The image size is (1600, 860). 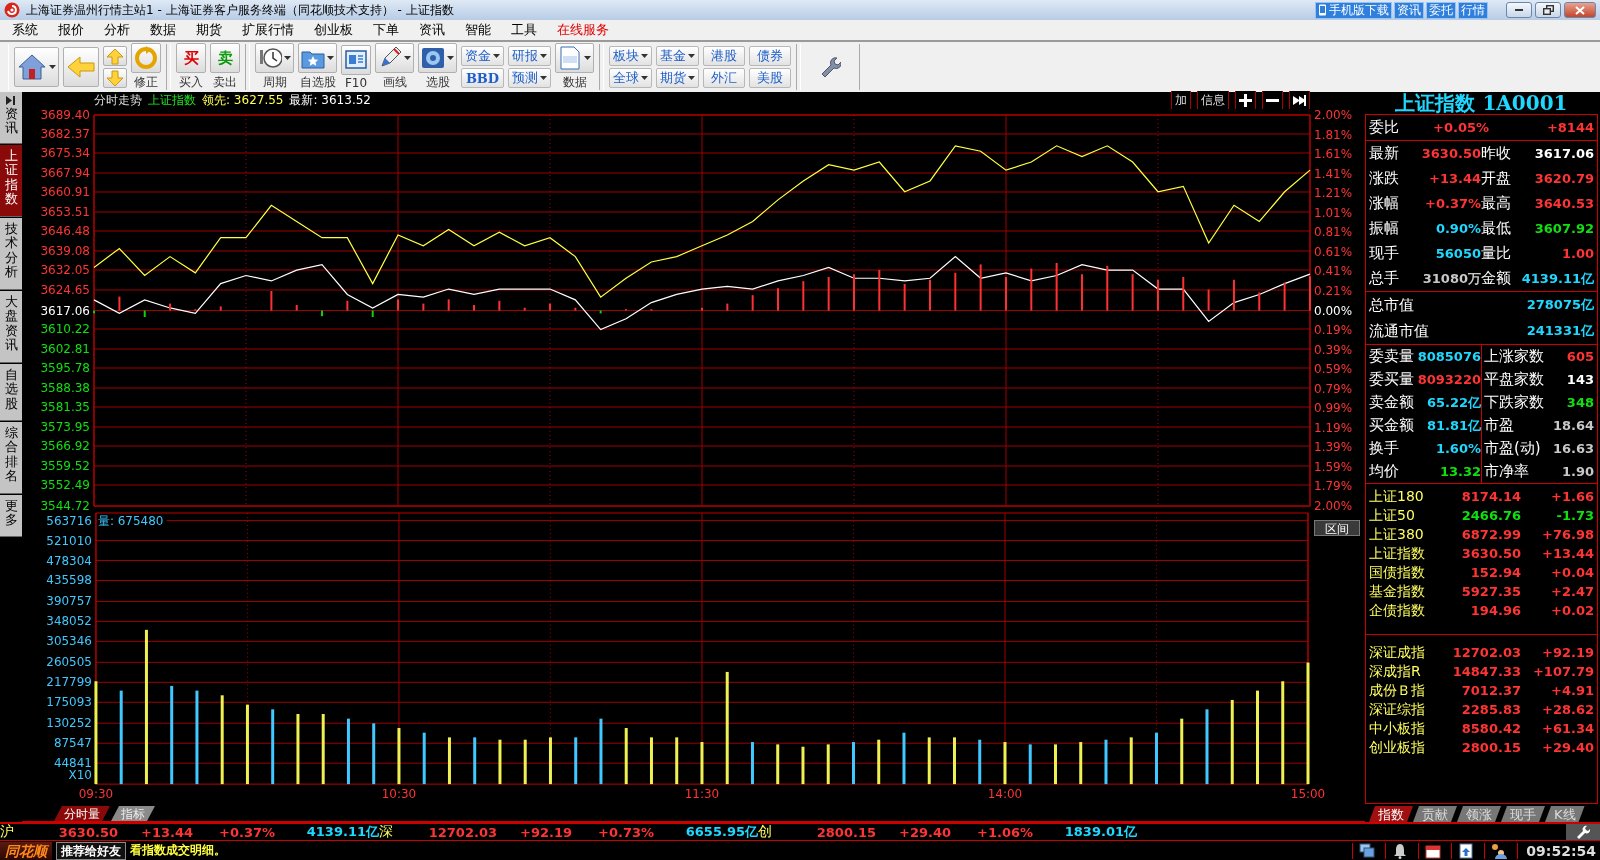 What do you see at coordinates (524, 30) in the screenshot?
I see `menu-item: 工具` at bounding box center [524, 30].